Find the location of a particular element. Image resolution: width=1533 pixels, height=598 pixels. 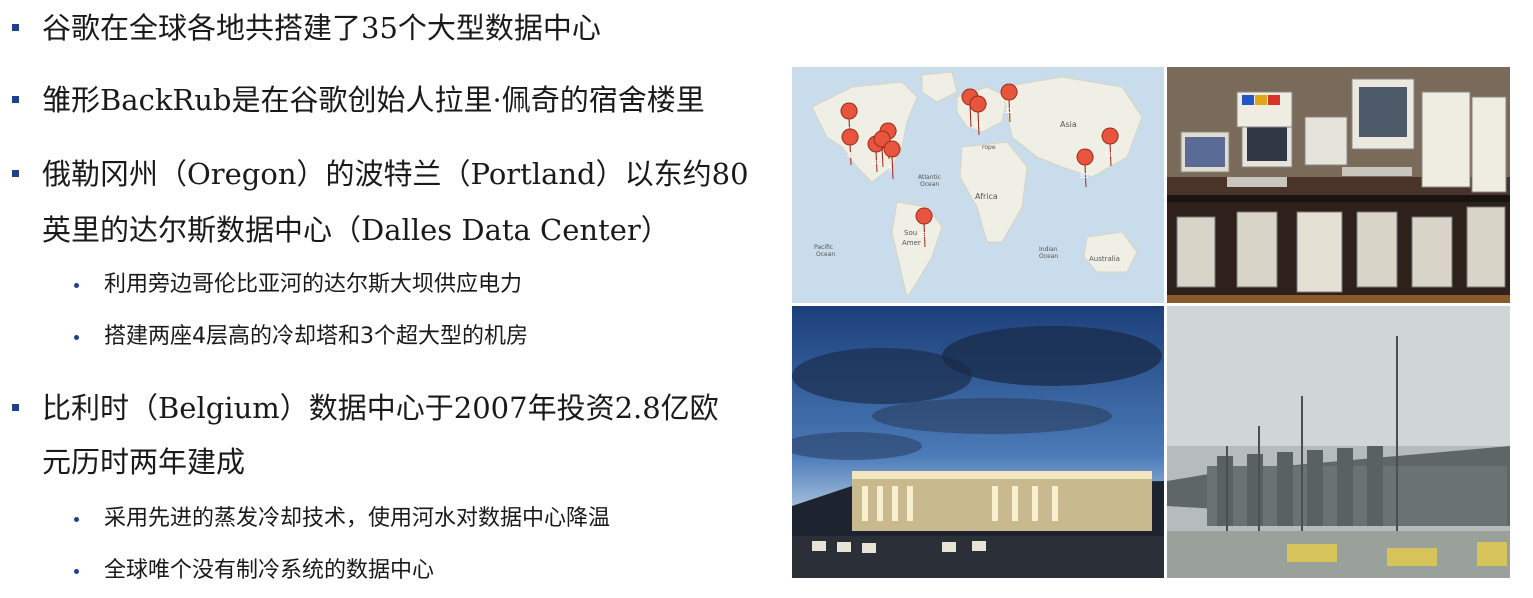

bullet-text-continuation: 英里的达尔斯数据中心（Dalles Data Center） is located at coordinates (356, 230).